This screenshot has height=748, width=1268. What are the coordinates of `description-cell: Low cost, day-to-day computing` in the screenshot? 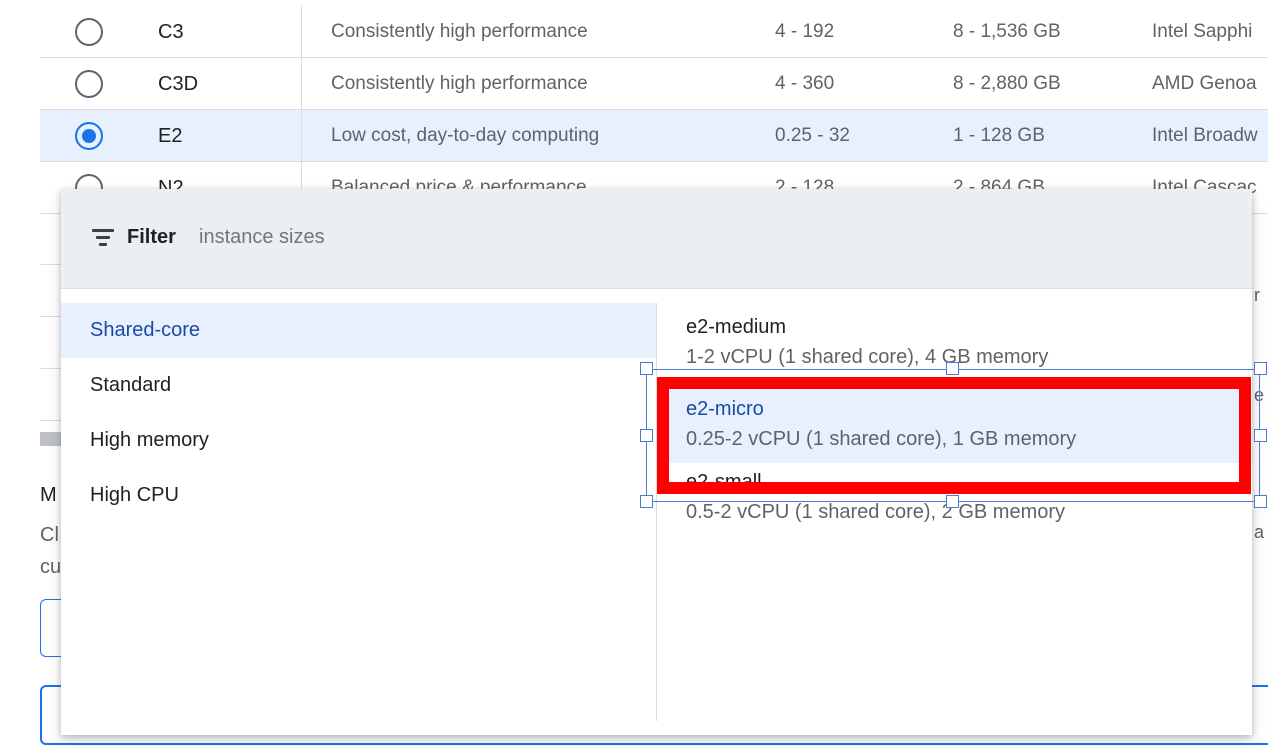 It's located at (465, 135).